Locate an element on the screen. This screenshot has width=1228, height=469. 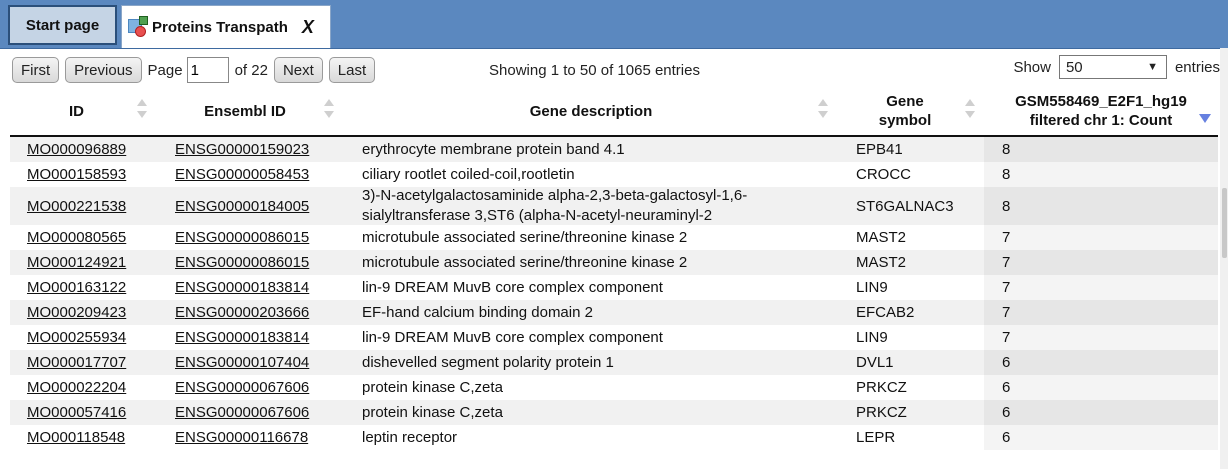
cell-ensembl-link: ENSG00000203666 is located at coordinates (242, 312).